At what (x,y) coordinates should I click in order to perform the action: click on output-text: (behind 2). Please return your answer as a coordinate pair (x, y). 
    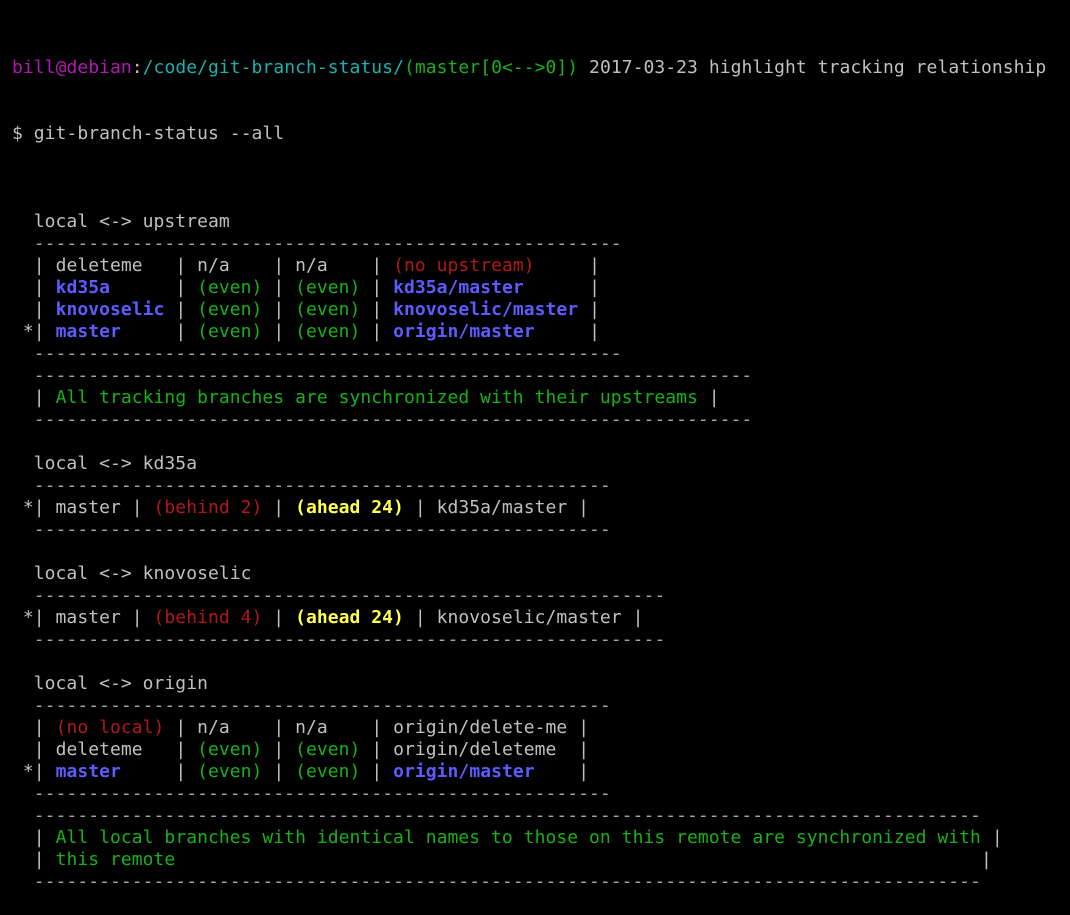
    Looking at the image, I should click on (208, 507).